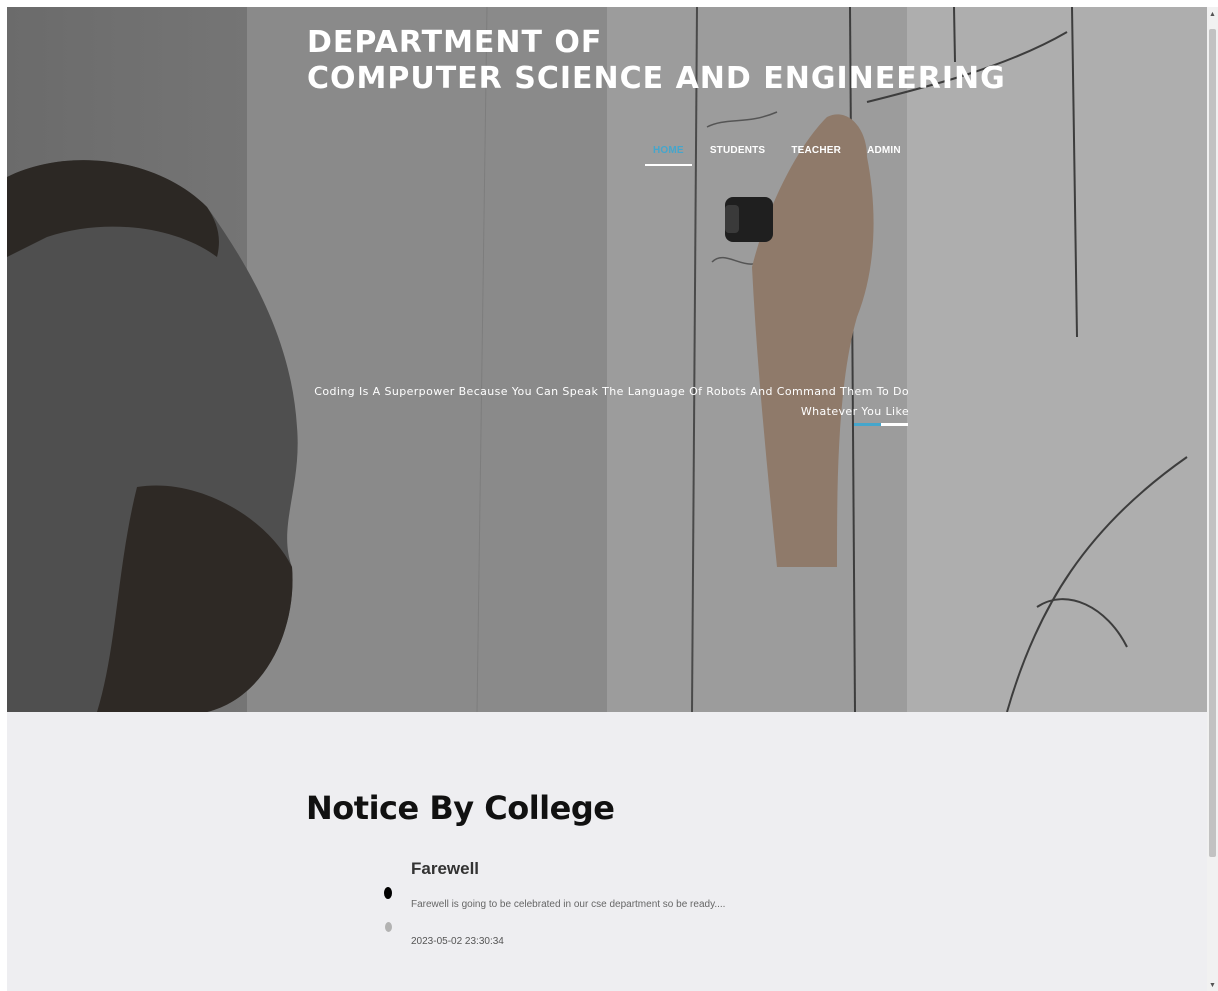  What do you see at coordinates (884, 153) in the screenshot?
I see `nav-item-admin: ADMIN` at bounding box center [884, 153].